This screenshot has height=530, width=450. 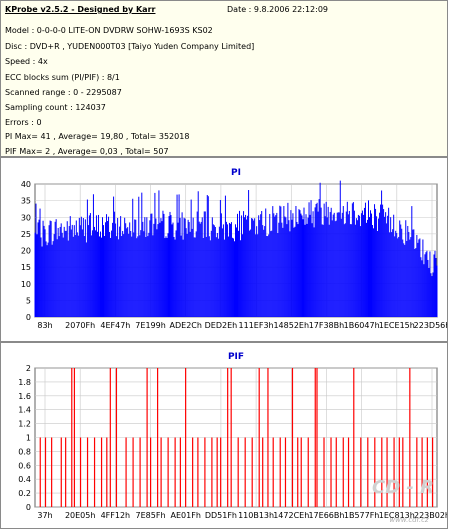 What do you see at coordinates (24, 424) in the screenshot?
I see `pif-ytick-label: 1.2` at bounding box center [24, 424].